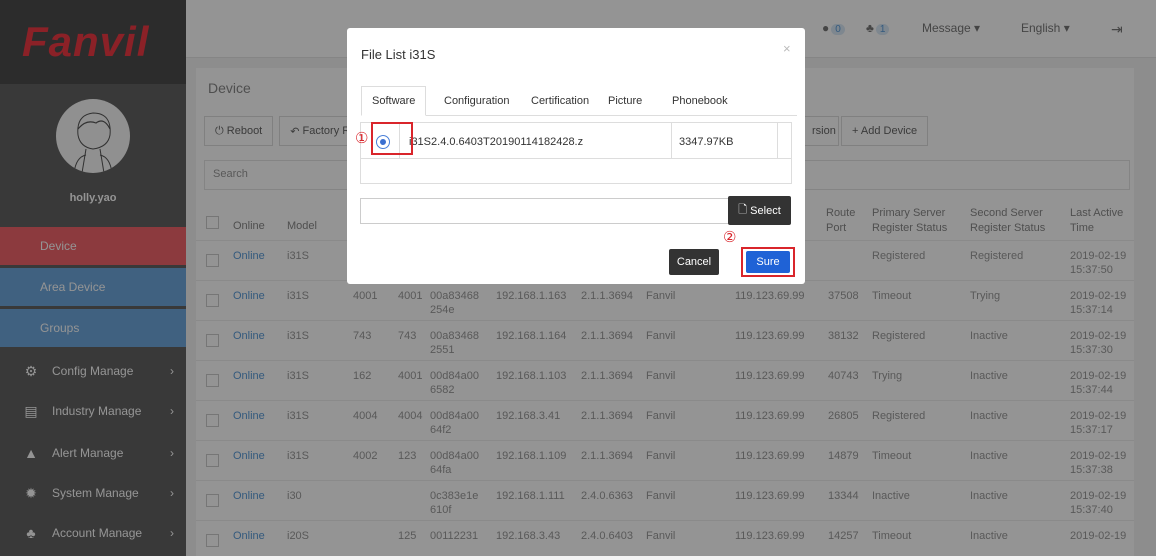 The height and width of the screenshot is (560, 1156). What do you see at coordinates (496, 142) in the screenshot?
I see `file-name: i31S2.4.0.6403T20190114182428.z` at bounding box center [496, 142].